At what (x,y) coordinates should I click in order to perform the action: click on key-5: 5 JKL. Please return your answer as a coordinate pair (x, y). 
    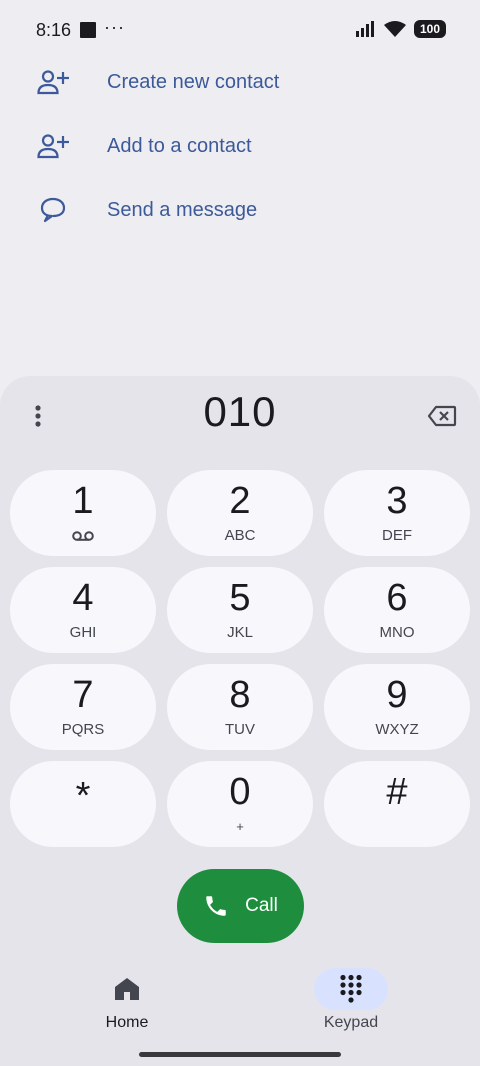
    Looking at the image, I should click on (240, 610).